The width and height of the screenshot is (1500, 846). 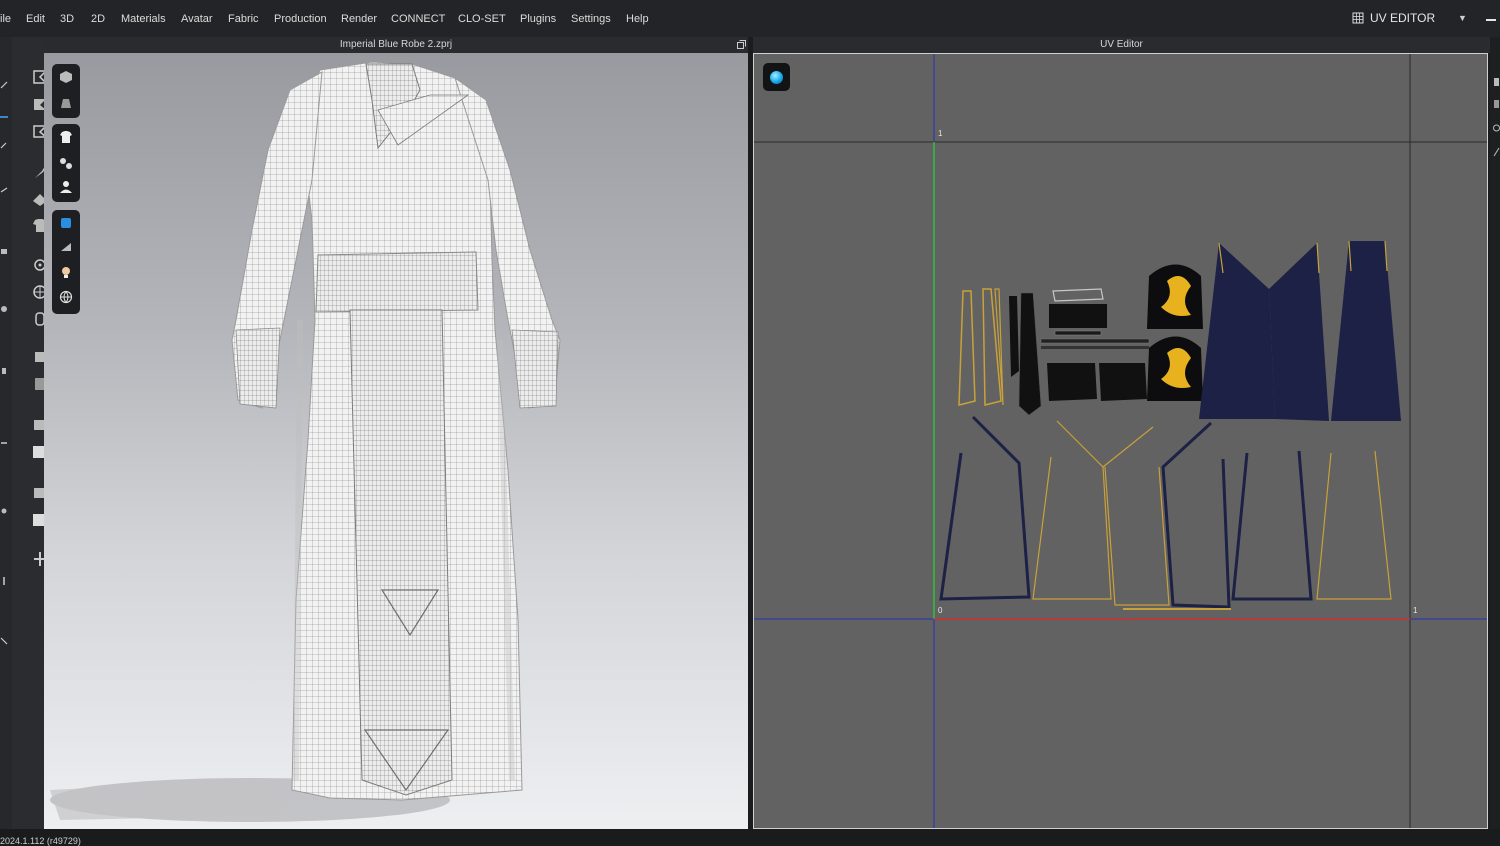 What do you see at coordinates (940, 133) in the screenshot?
I see `uv-label-v1: 1` at bounding box center [940, 133].